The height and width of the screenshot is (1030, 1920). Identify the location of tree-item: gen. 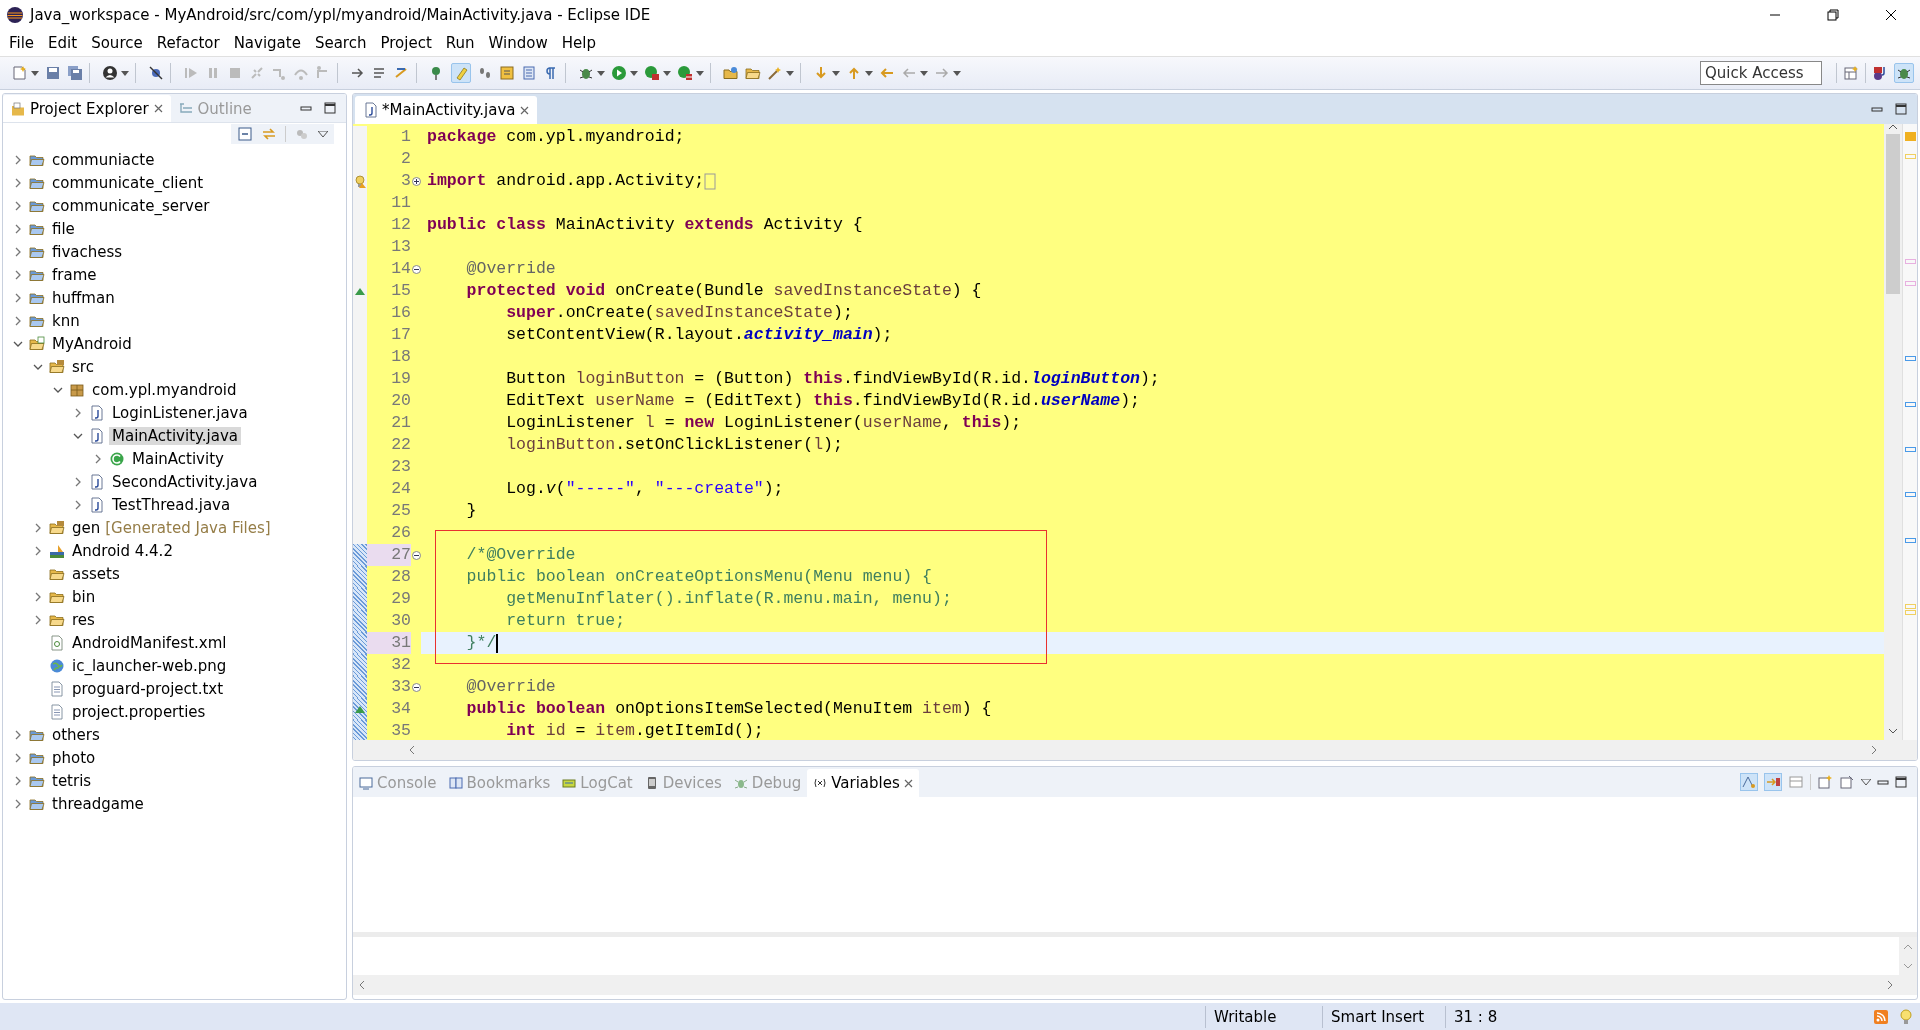
(86, 527).